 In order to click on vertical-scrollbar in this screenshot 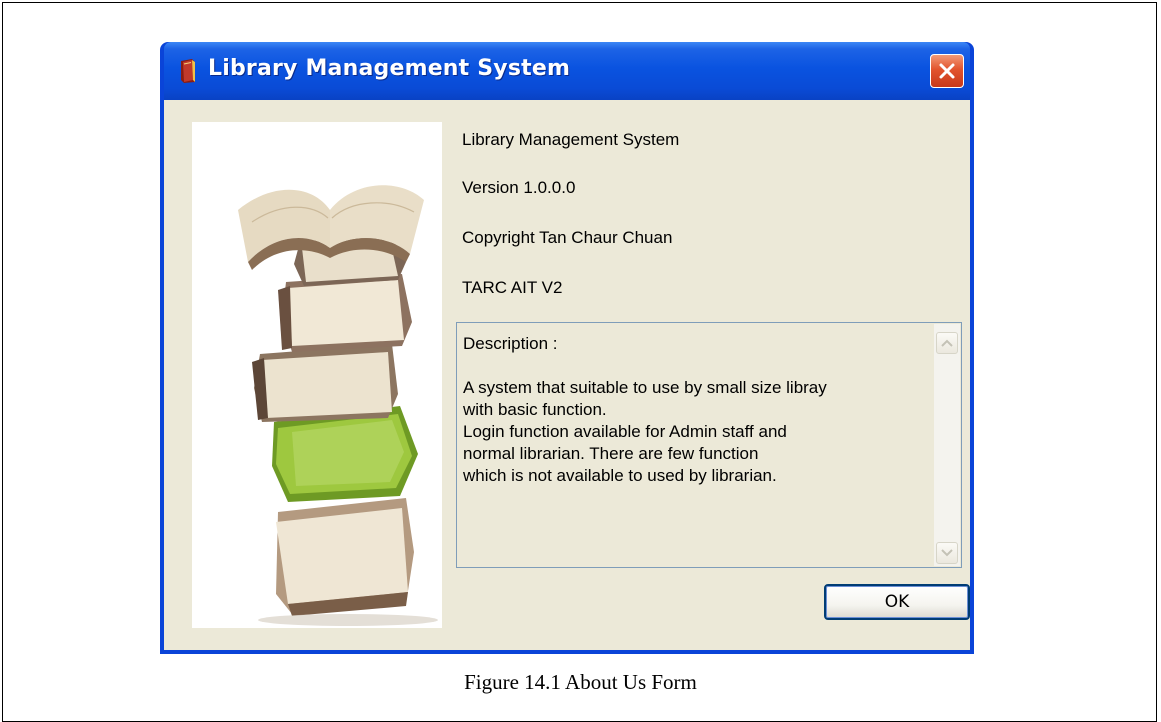, I will do `click(947, 445)`.